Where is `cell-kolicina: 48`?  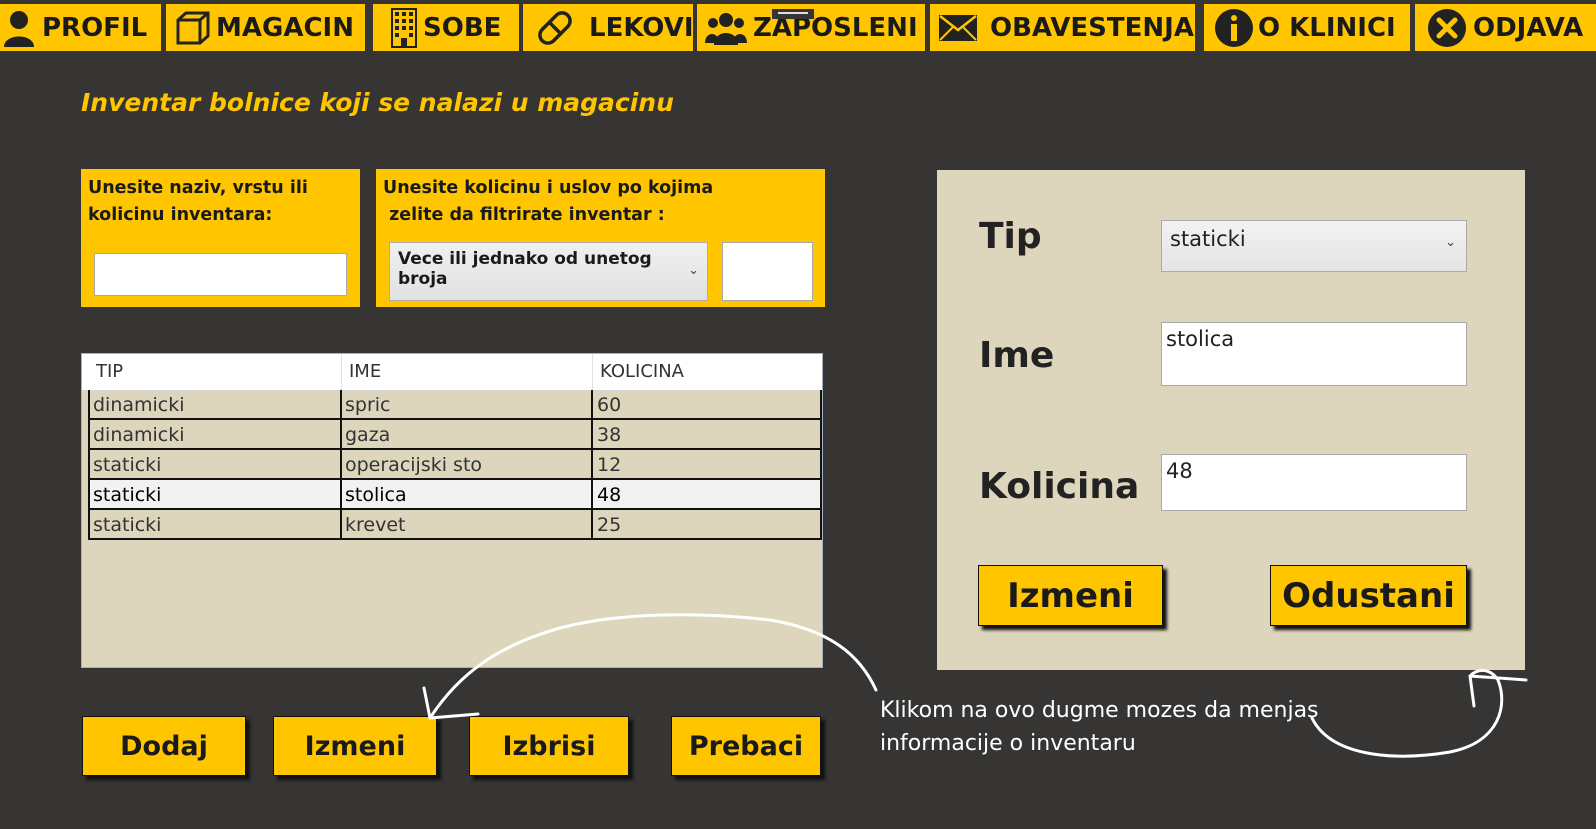
cell-kolicina: 48 is located at coordinates (609, 495).